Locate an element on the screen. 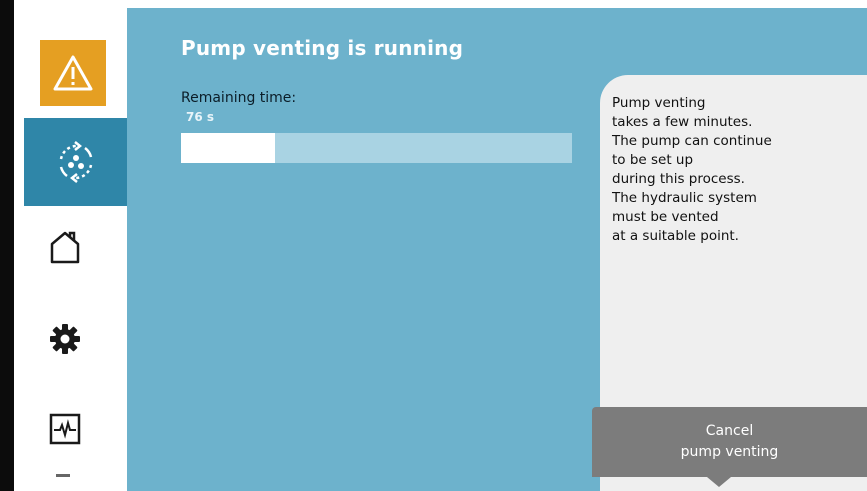 The height and width of the screenshot is (491, 867). sidebar-item-home is located at coordinates (65, 247).